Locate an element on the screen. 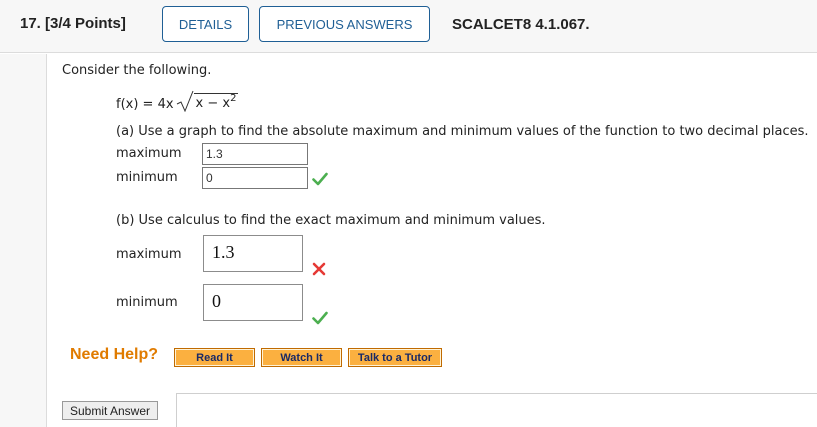 The image size is (817, 427). watch-it-button: Watch It is located at coordinates (301, 357).